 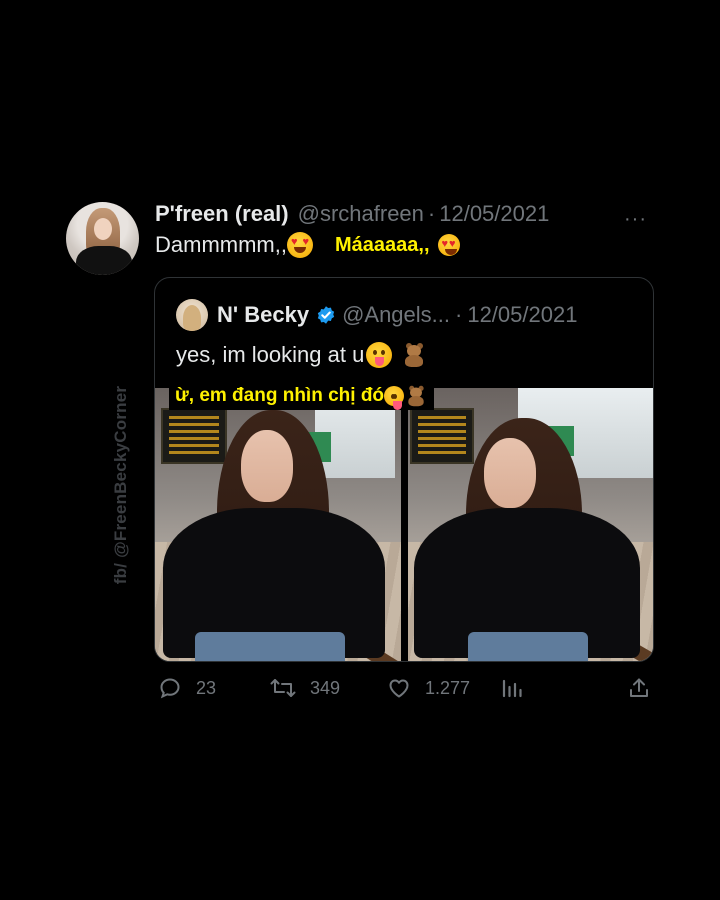 What do you see at coordinates (399, 688) in the screenshot?
I see `like-icon` at bounding box center [399, 688].